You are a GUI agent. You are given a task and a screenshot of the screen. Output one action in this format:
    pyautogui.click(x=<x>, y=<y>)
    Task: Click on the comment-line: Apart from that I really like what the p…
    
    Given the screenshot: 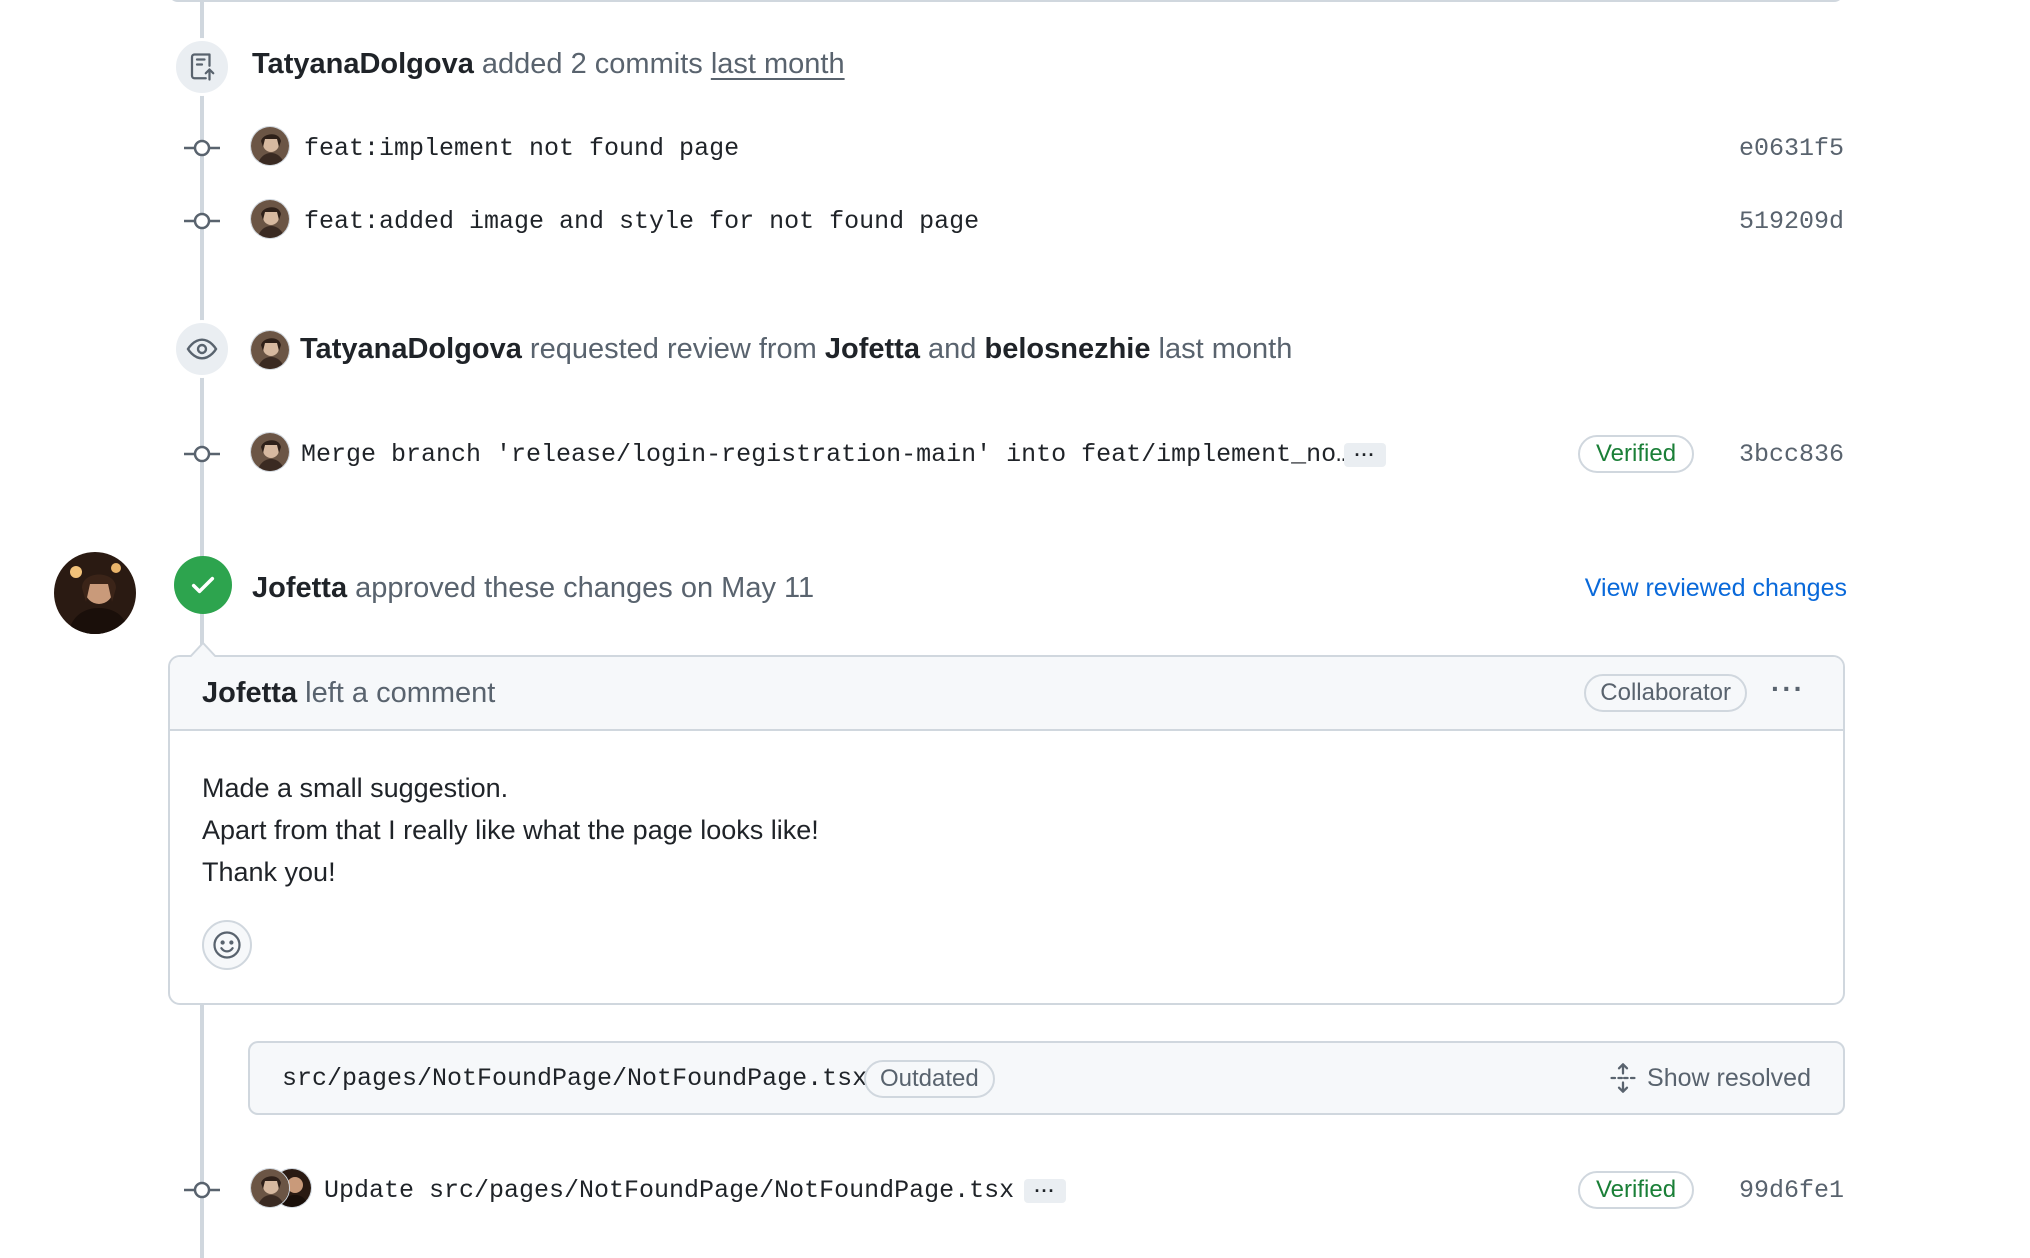 What is the action you would take?
    pyautogui.click(x=510, y=830)
    